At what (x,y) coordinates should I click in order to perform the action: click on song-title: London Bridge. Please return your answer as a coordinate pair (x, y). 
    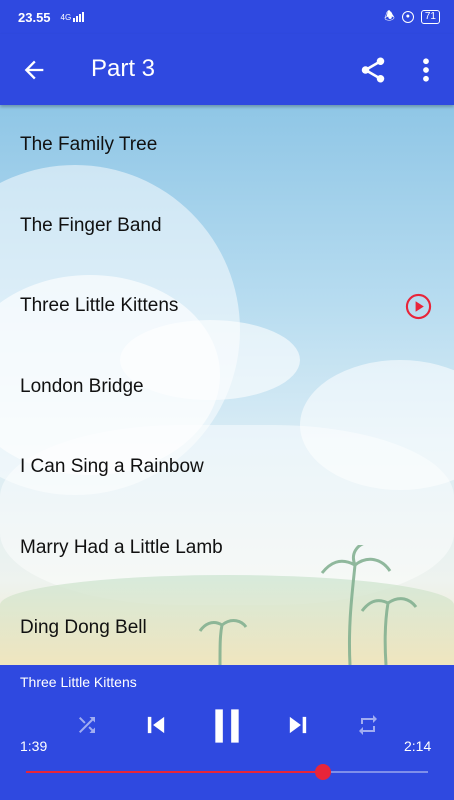
    Looking at the image, I should click on (82, 386).